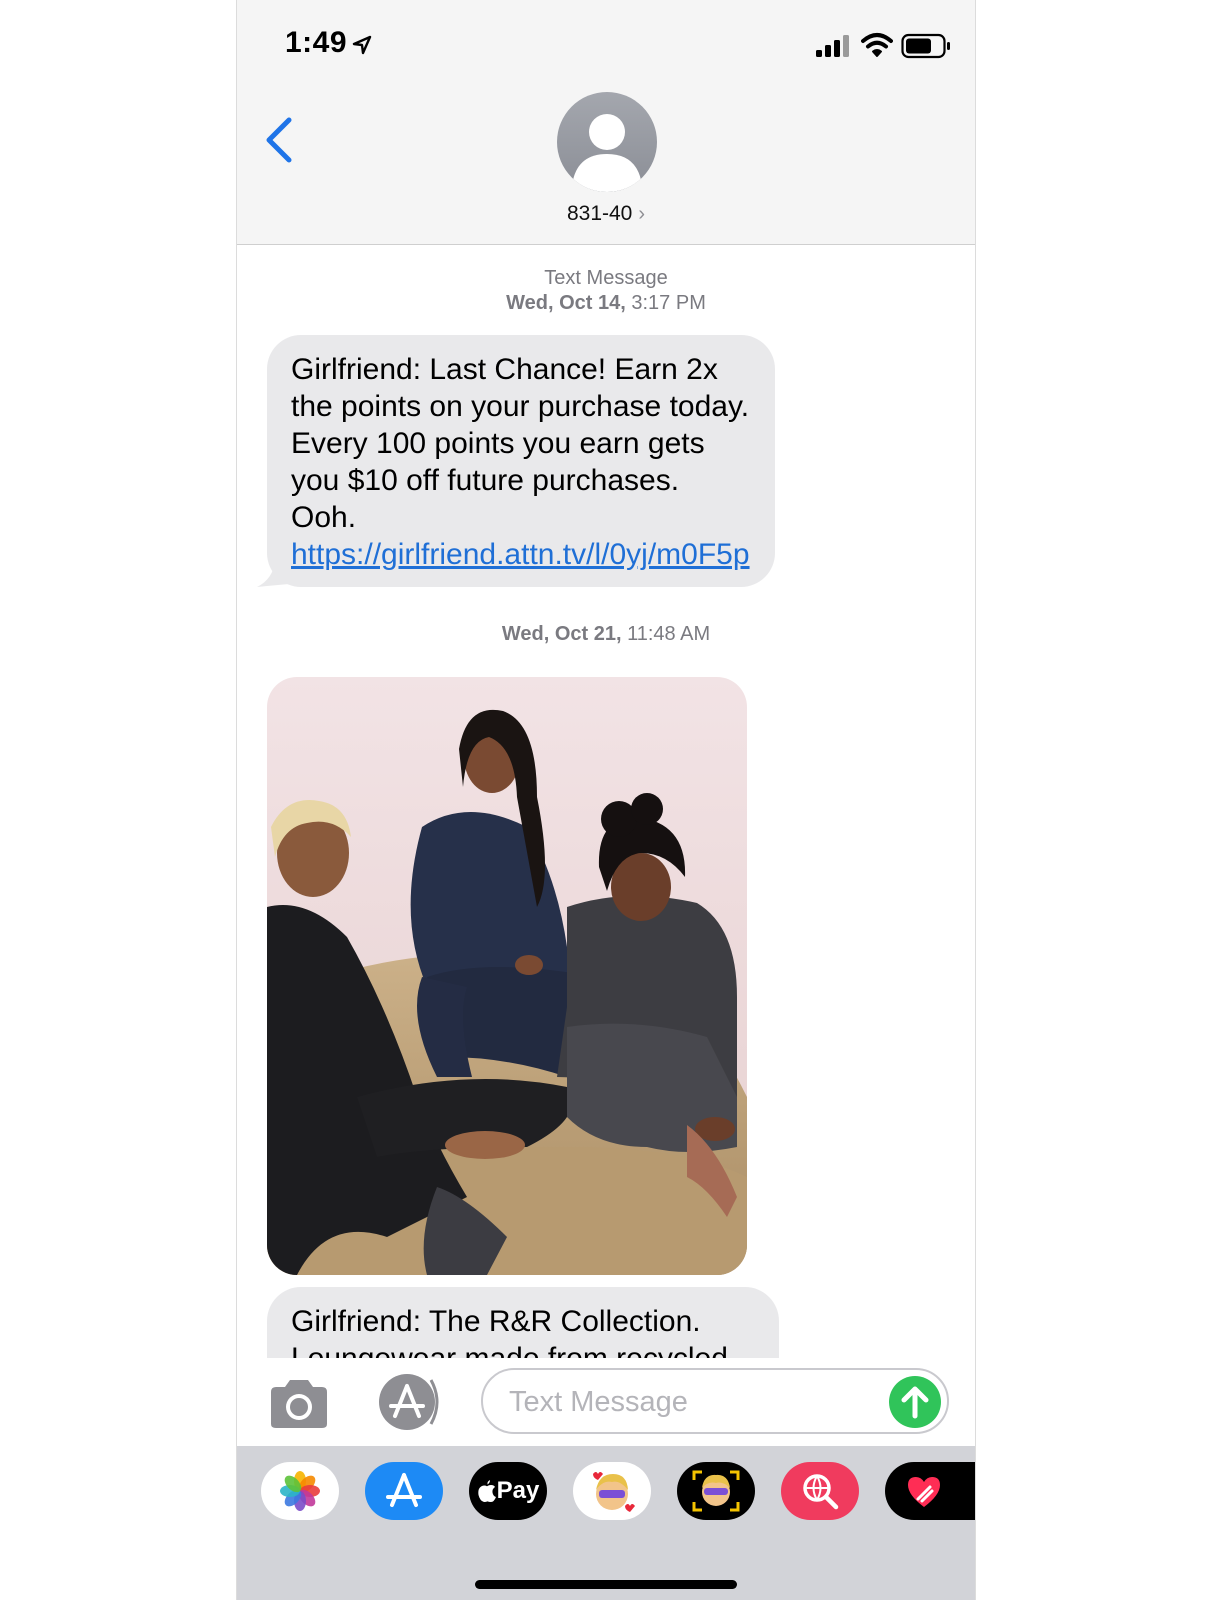 The width and height of the screenshot is (1212, 1600). I want to click on loungewear-photo, so click(507, 976).